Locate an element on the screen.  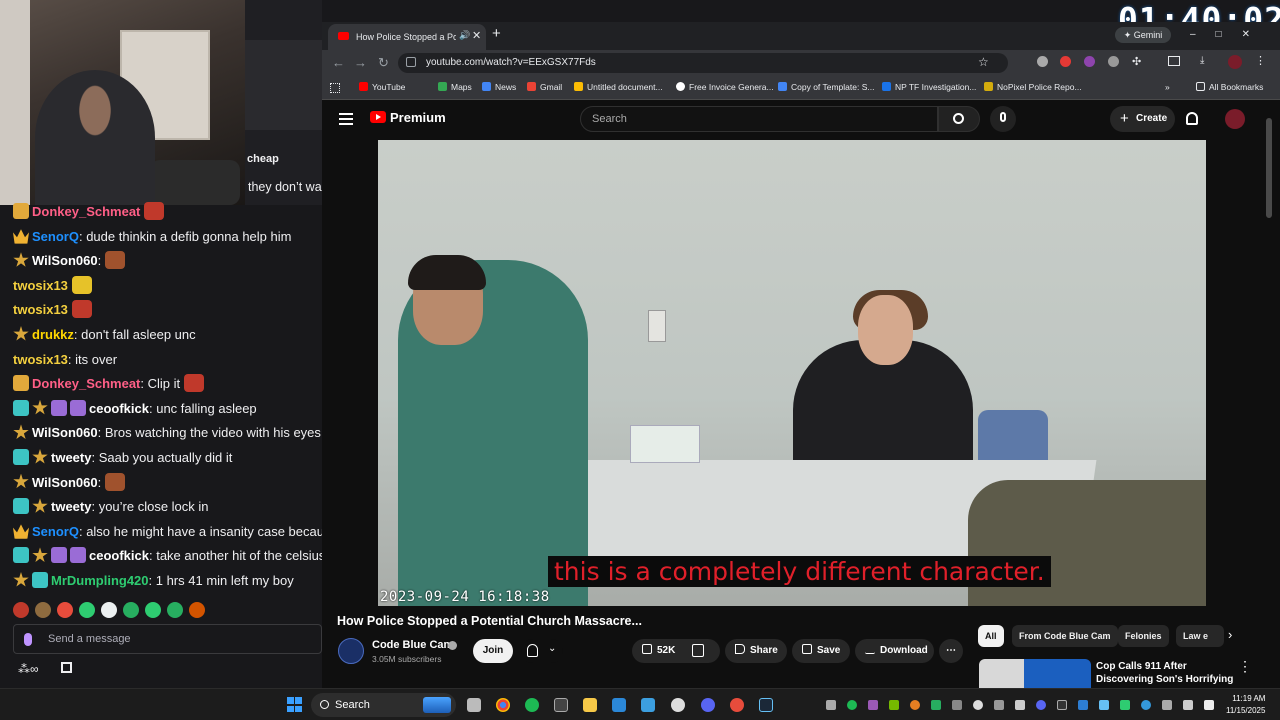
like-button: 52K is located at coordinates (676, 651).